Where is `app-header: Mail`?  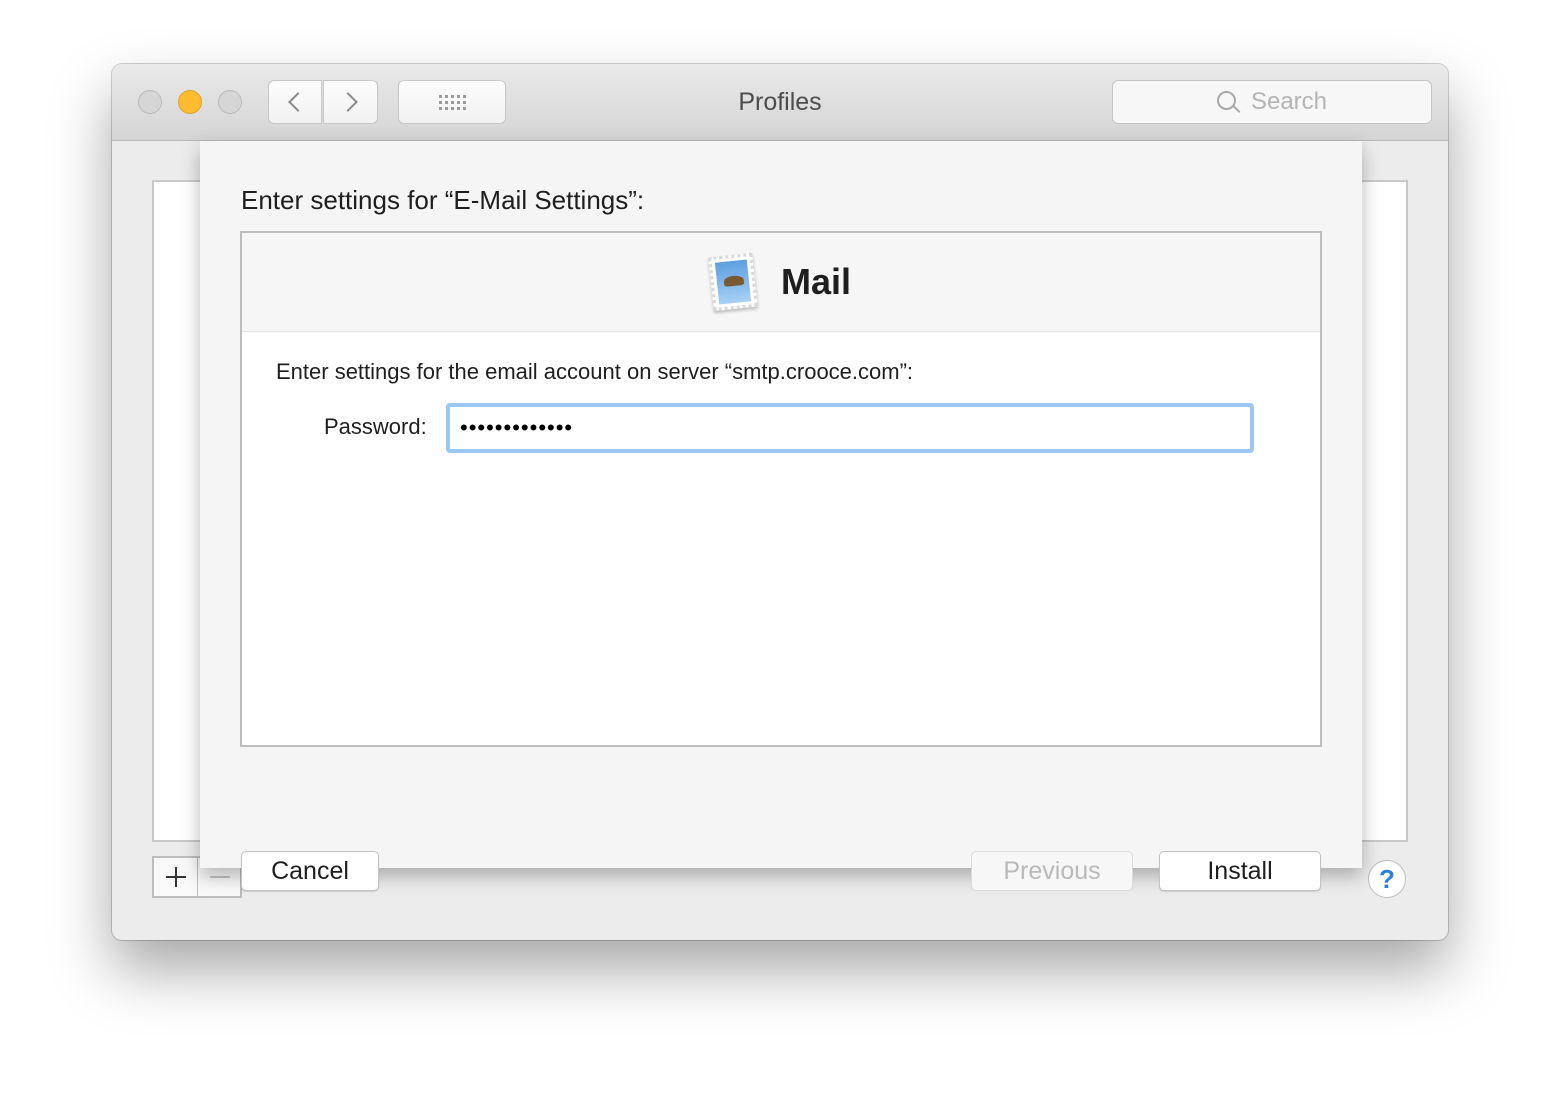
app-header: Mail is located at coordinates (781, 282).